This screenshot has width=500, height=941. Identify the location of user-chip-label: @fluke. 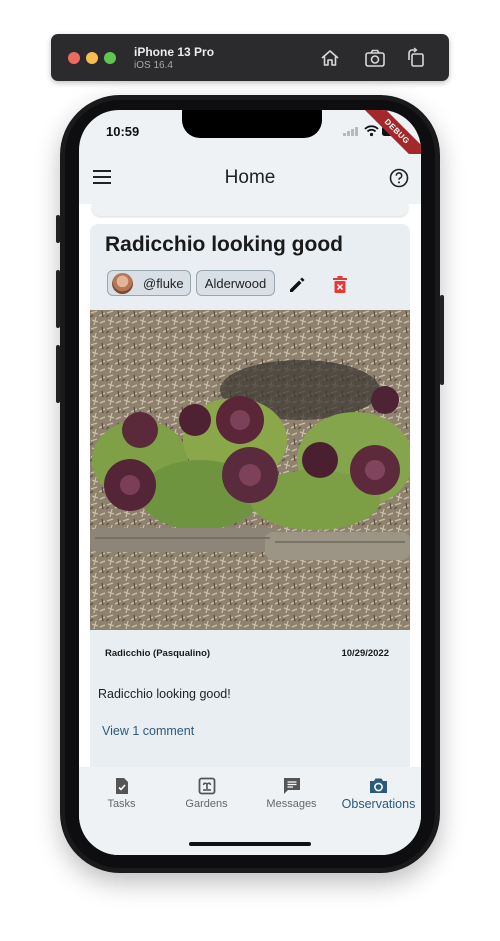
(163, 283).